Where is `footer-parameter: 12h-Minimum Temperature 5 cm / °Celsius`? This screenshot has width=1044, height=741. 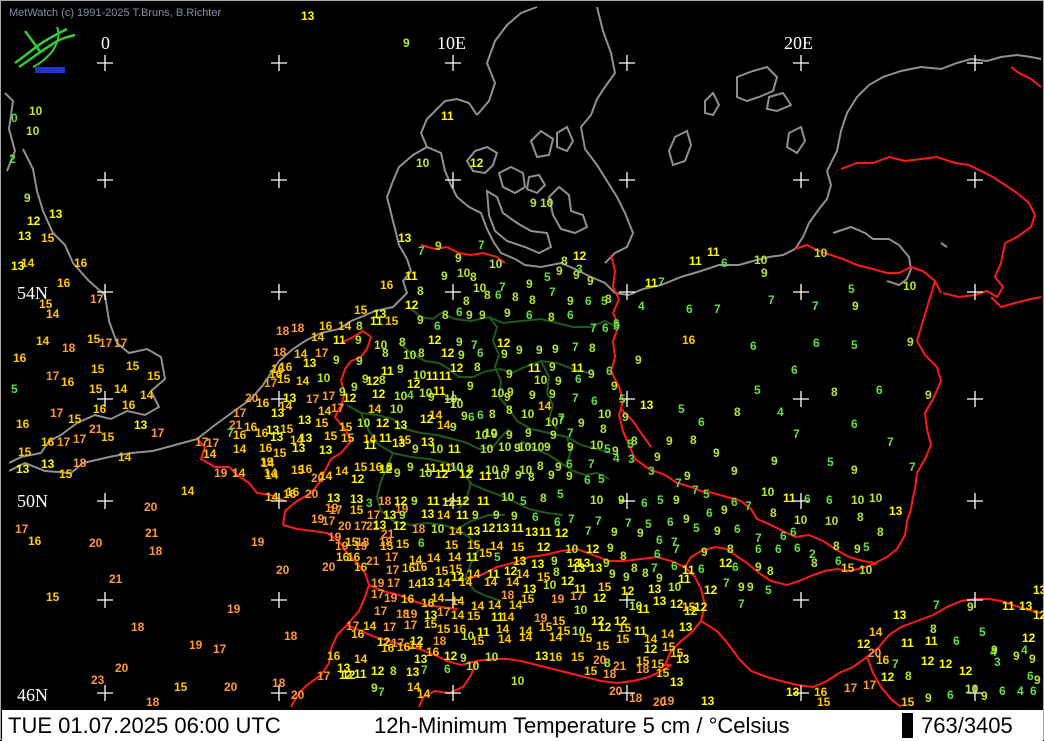
footer-parameter: 12h-Minimum Temperature 5 cm / °Celsius is located at coordinates (582, 725).